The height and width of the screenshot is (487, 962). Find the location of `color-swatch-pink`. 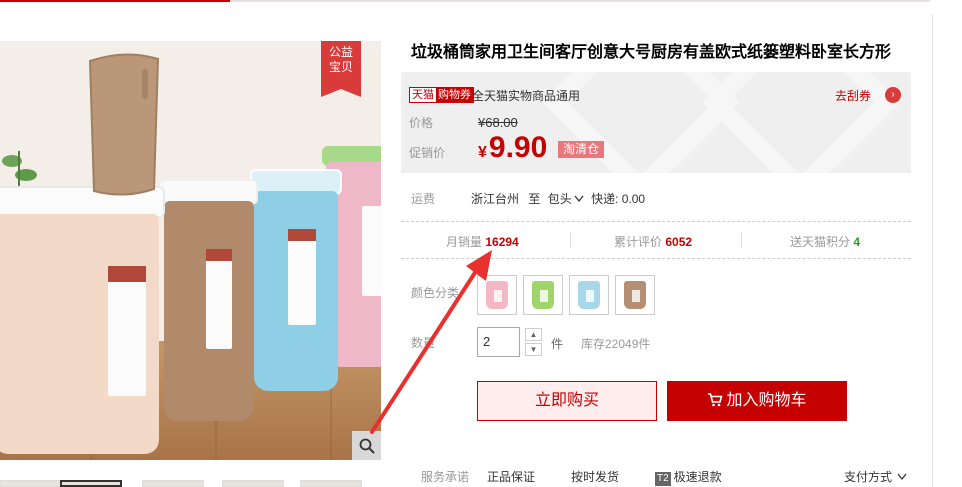

color-swatch-pink is located at coordinates (497, 295).